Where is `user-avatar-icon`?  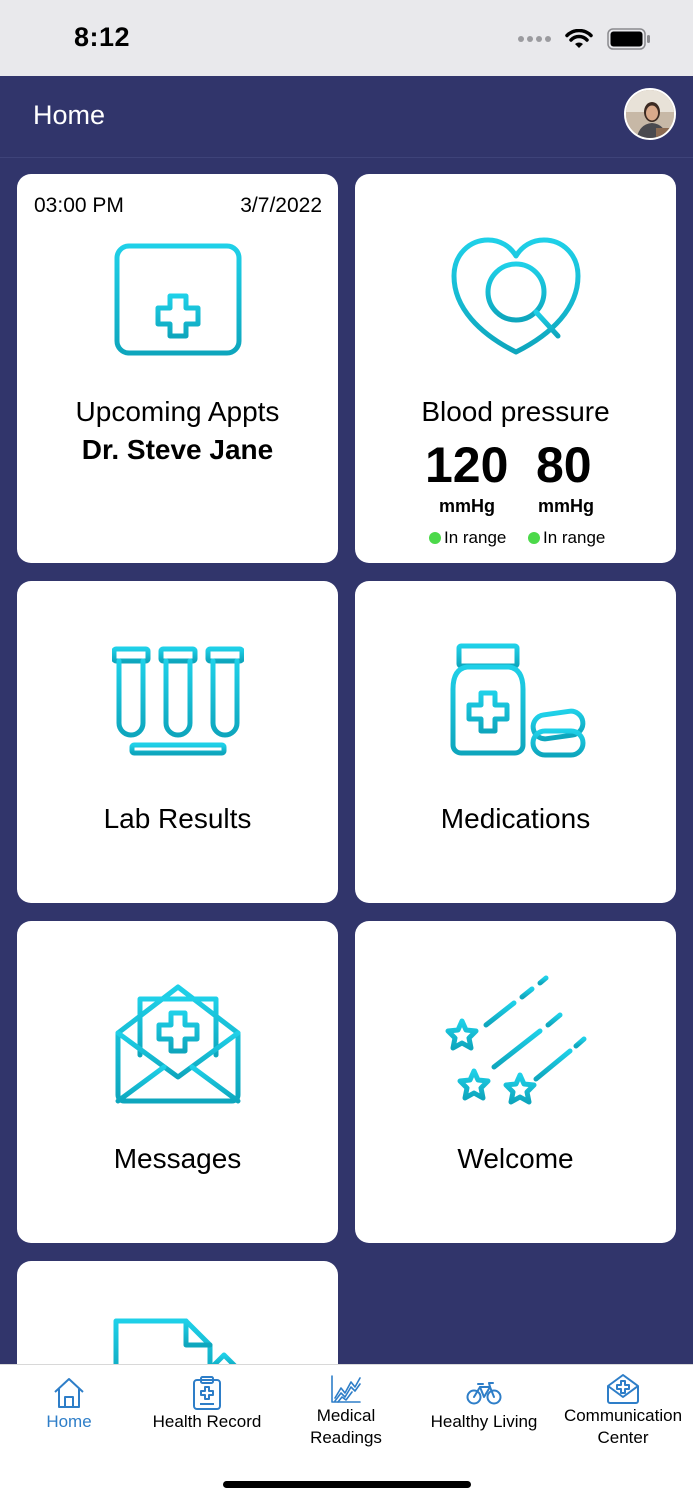
user-avatar-icon is located at coordinates (650, 114).